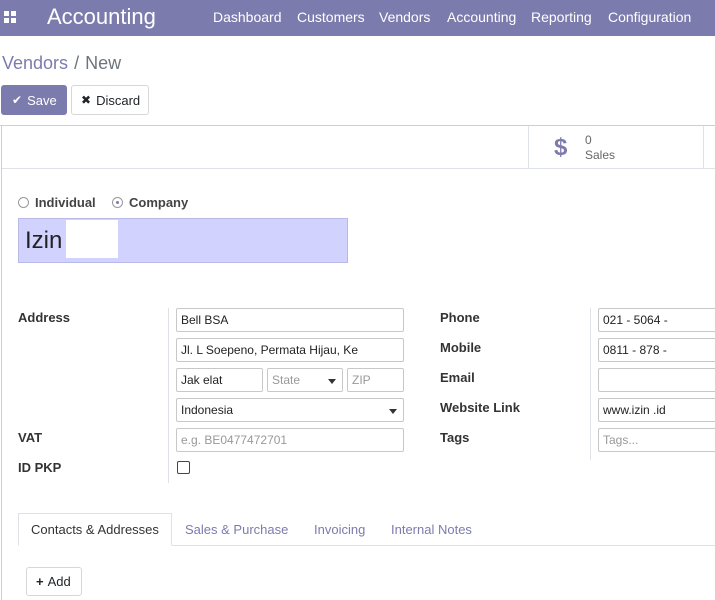 This screenshot has height=600, width=715. What do you see at coordinates (40, 467) in the screenshot?
I see `id-pkp-label: ID PKP` at bounding box center [40, 467].